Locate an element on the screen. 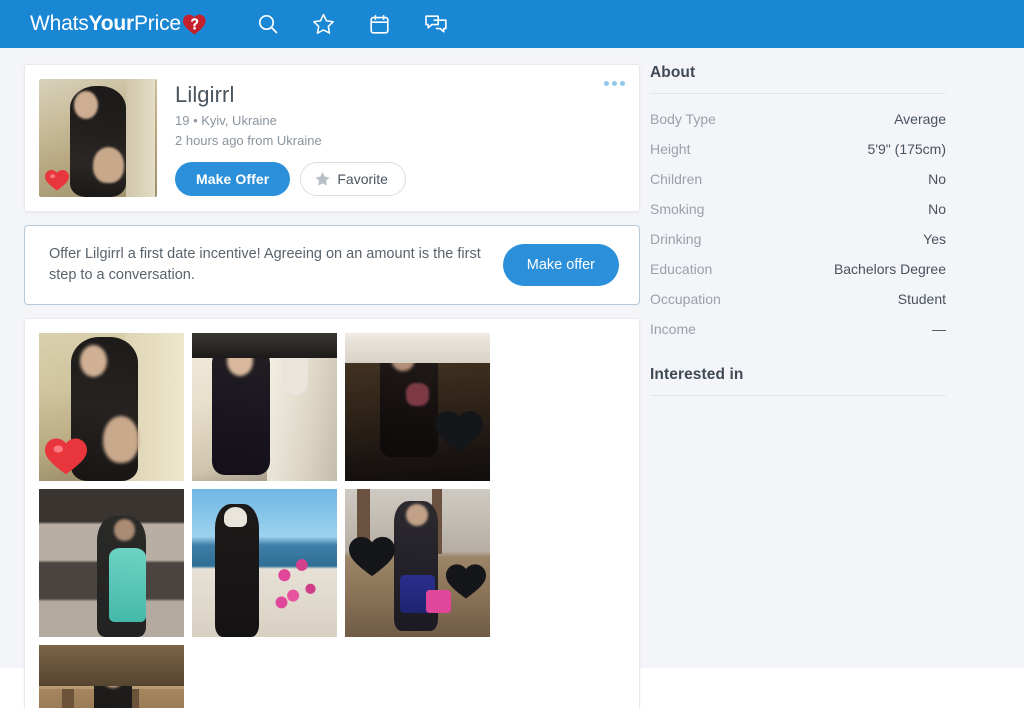 The width and height of the screenshot is (1024, 708). about-key: Income is located at coordinates (673, 329).